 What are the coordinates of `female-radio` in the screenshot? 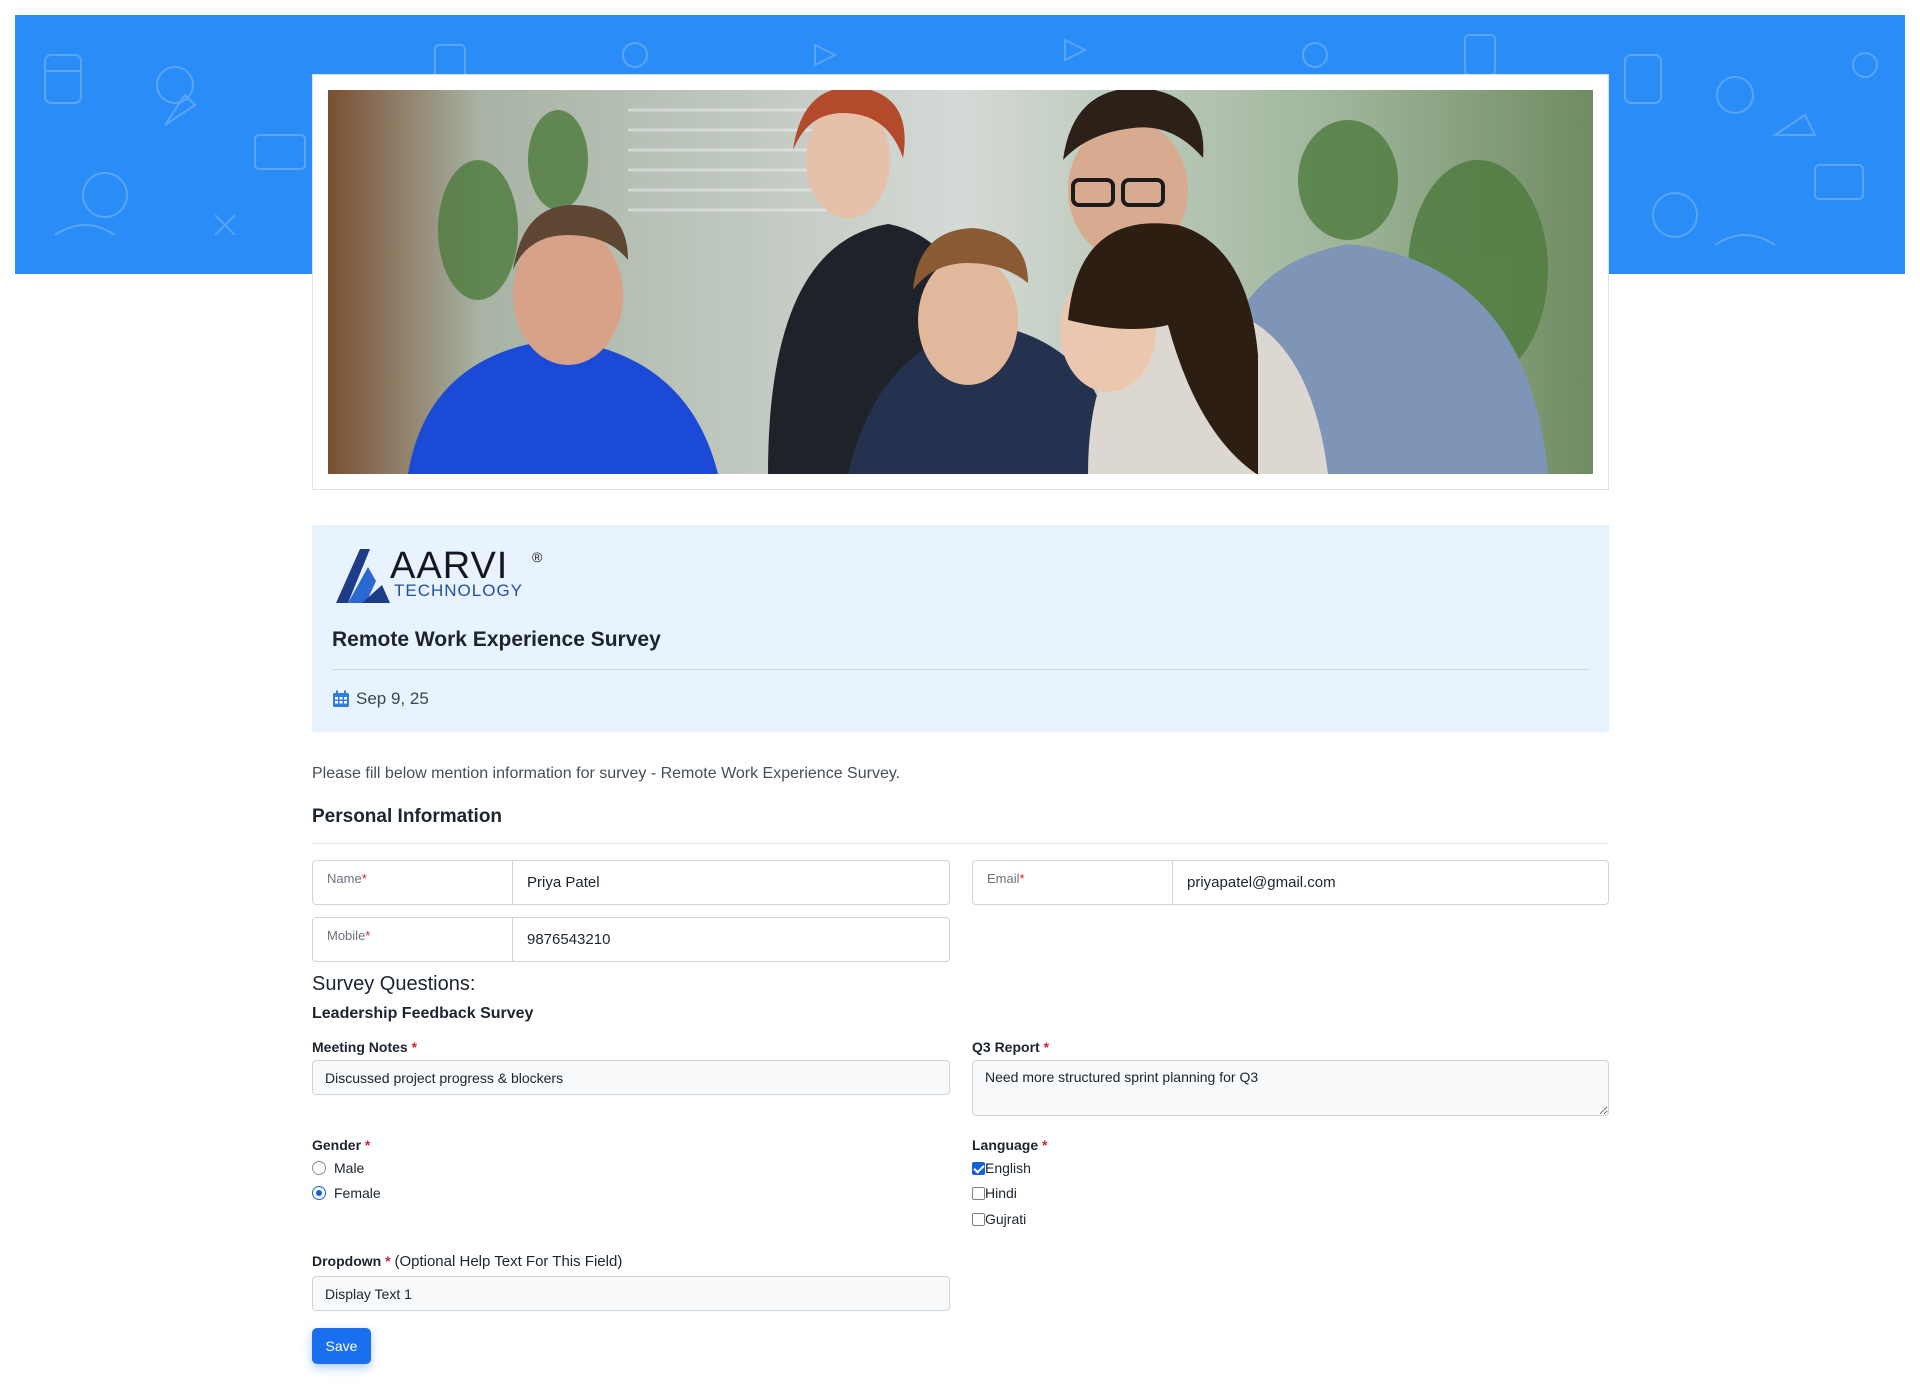 It's located at (319, 1193).